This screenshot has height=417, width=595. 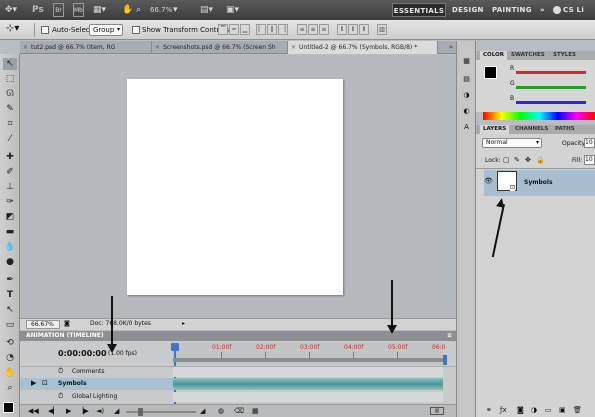 What do you see at coordinates (58, 10) in the screenshot?
I see `bridge-icon: Br` at bounding box center [58, 10].